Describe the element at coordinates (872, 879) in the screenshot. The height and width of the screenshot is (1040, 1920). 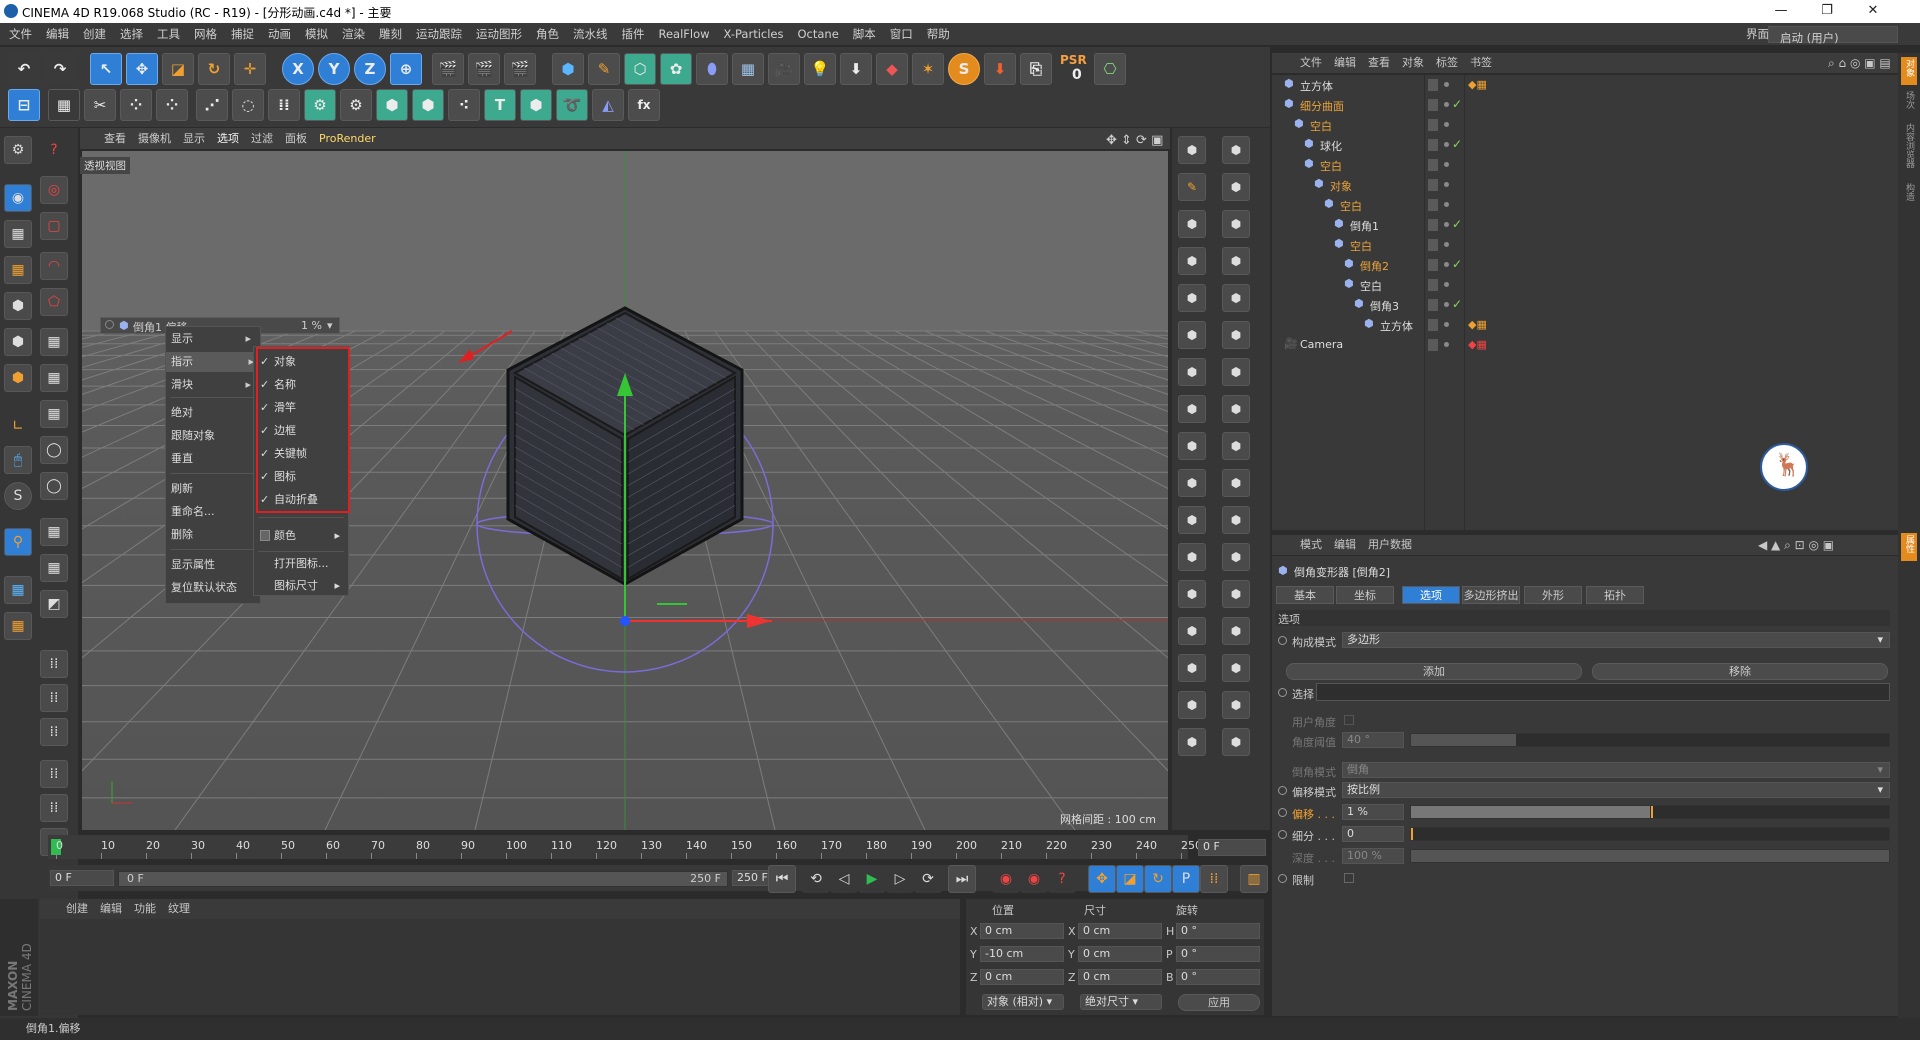
I see `play-icon: ▶` at that location.